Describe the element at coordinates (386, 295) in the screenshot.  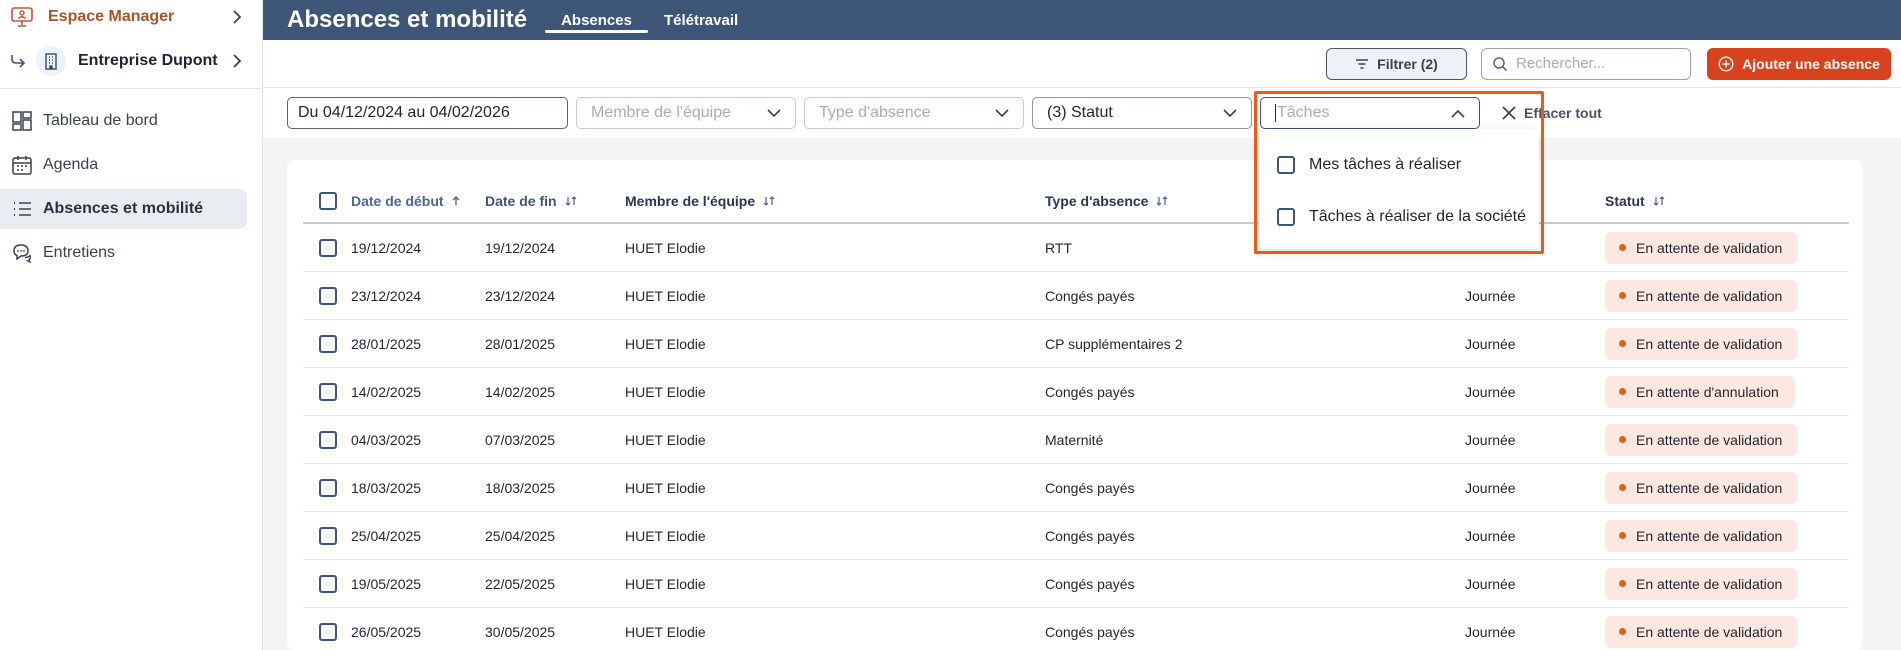
I see `cell-start-date: 23/12/2024` at that location.